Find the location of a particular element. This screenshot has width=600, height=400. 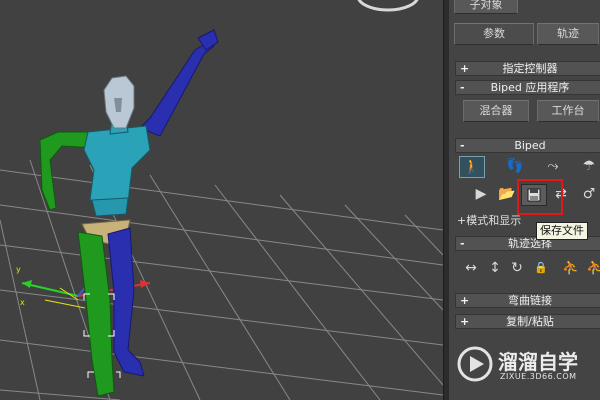

watermark-url: ZIXUE.3D66.COM is located at coordinates (538, 376).